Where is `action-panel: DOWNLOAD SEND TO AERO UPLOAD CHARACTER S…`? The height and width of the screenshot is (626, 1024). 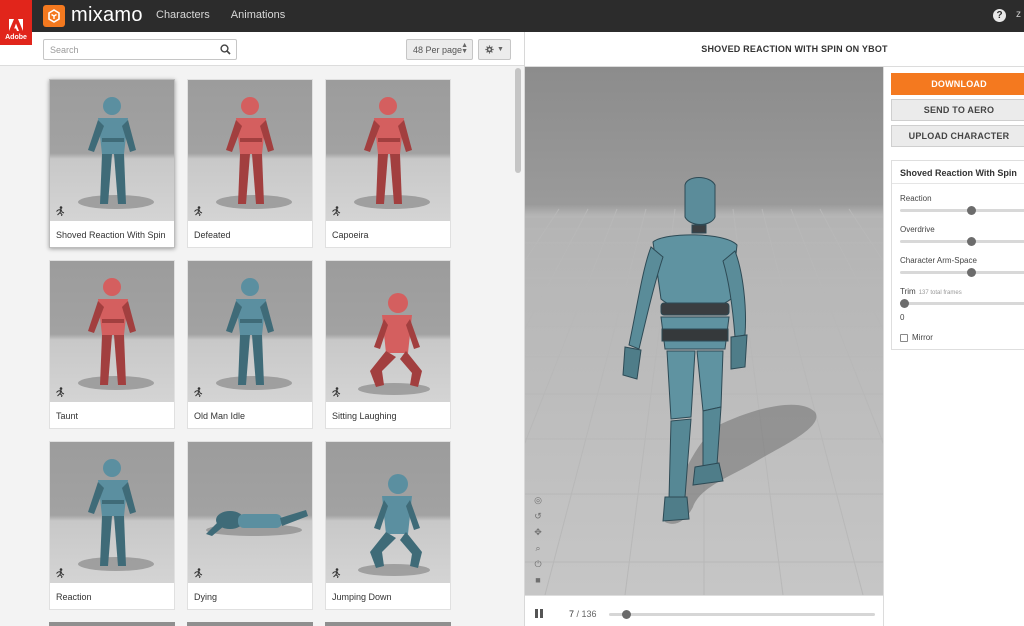 action-panel: DOWNLOAD SEND TO AERO UPLOAD CHARACTER S… is located at coordinates (953, 346).